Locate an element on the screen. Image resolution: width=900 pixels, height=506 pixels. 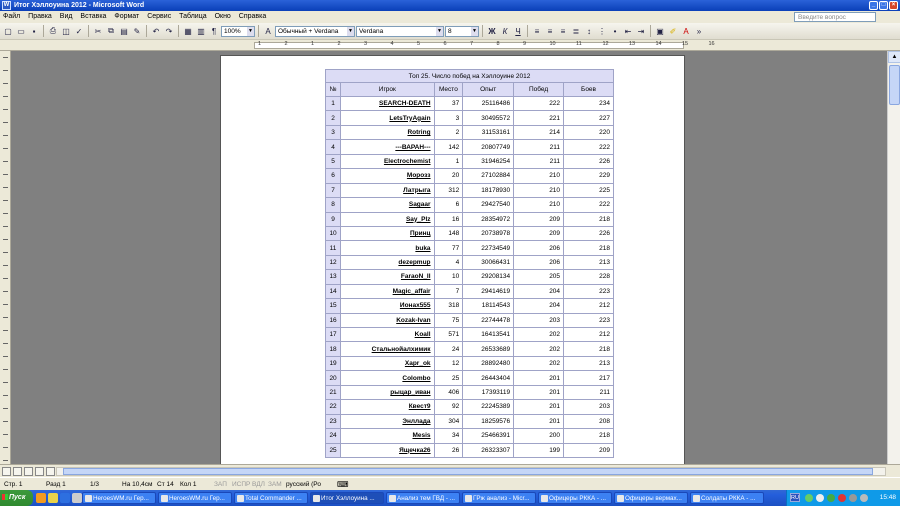
save-icon: ▪ is located at coordinates (34, 31).